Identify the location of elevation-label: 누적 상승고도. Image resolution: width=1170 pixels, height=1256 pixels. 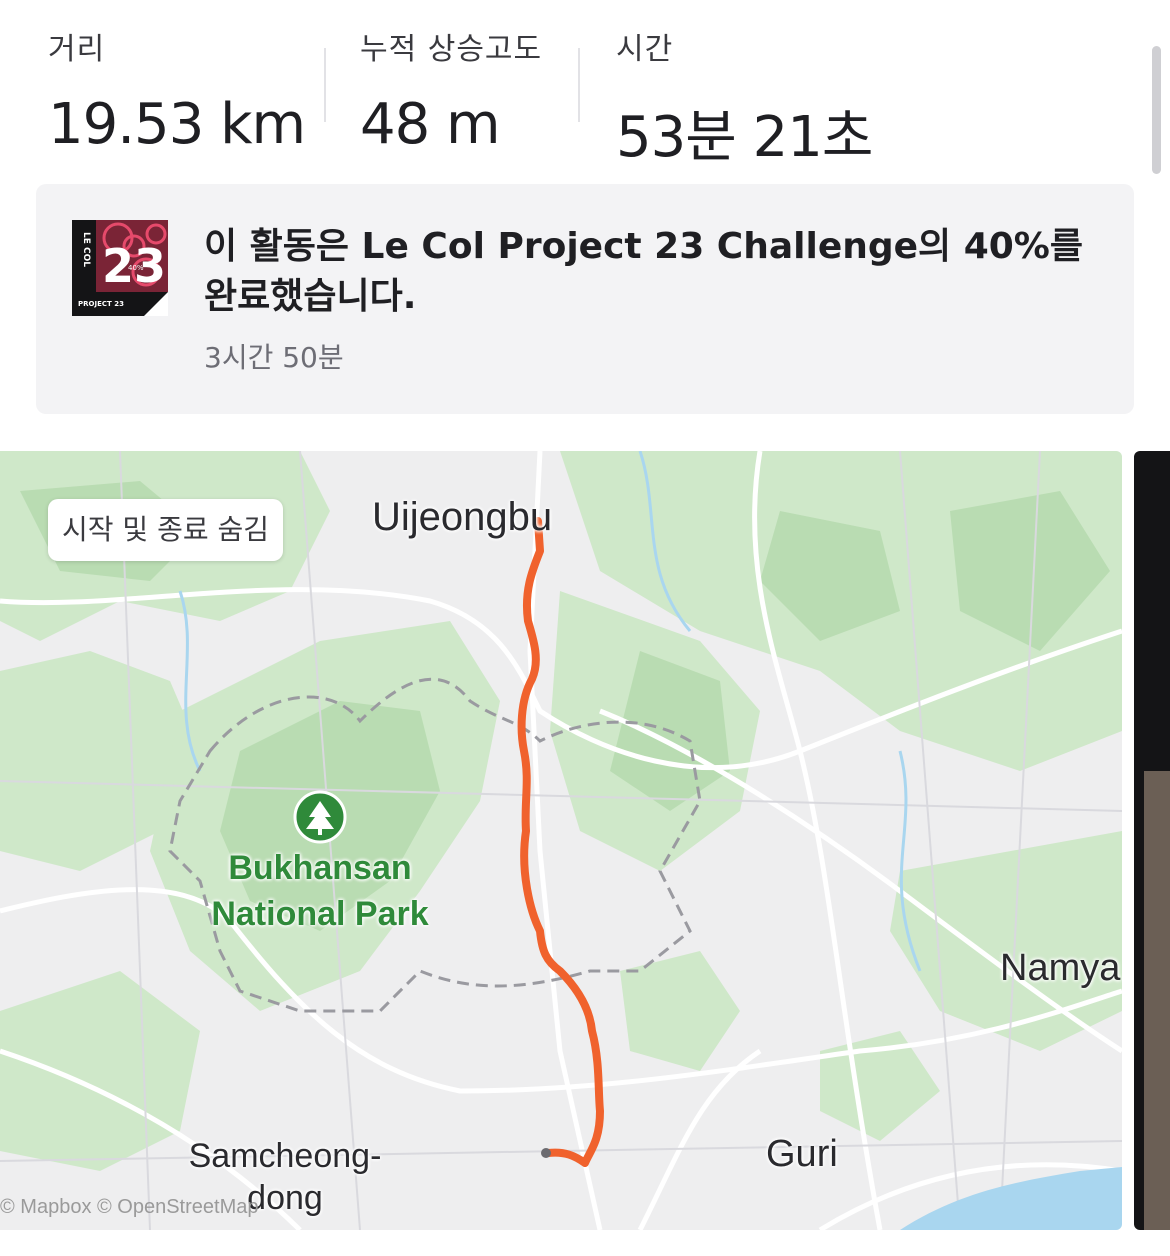
(451, 49).